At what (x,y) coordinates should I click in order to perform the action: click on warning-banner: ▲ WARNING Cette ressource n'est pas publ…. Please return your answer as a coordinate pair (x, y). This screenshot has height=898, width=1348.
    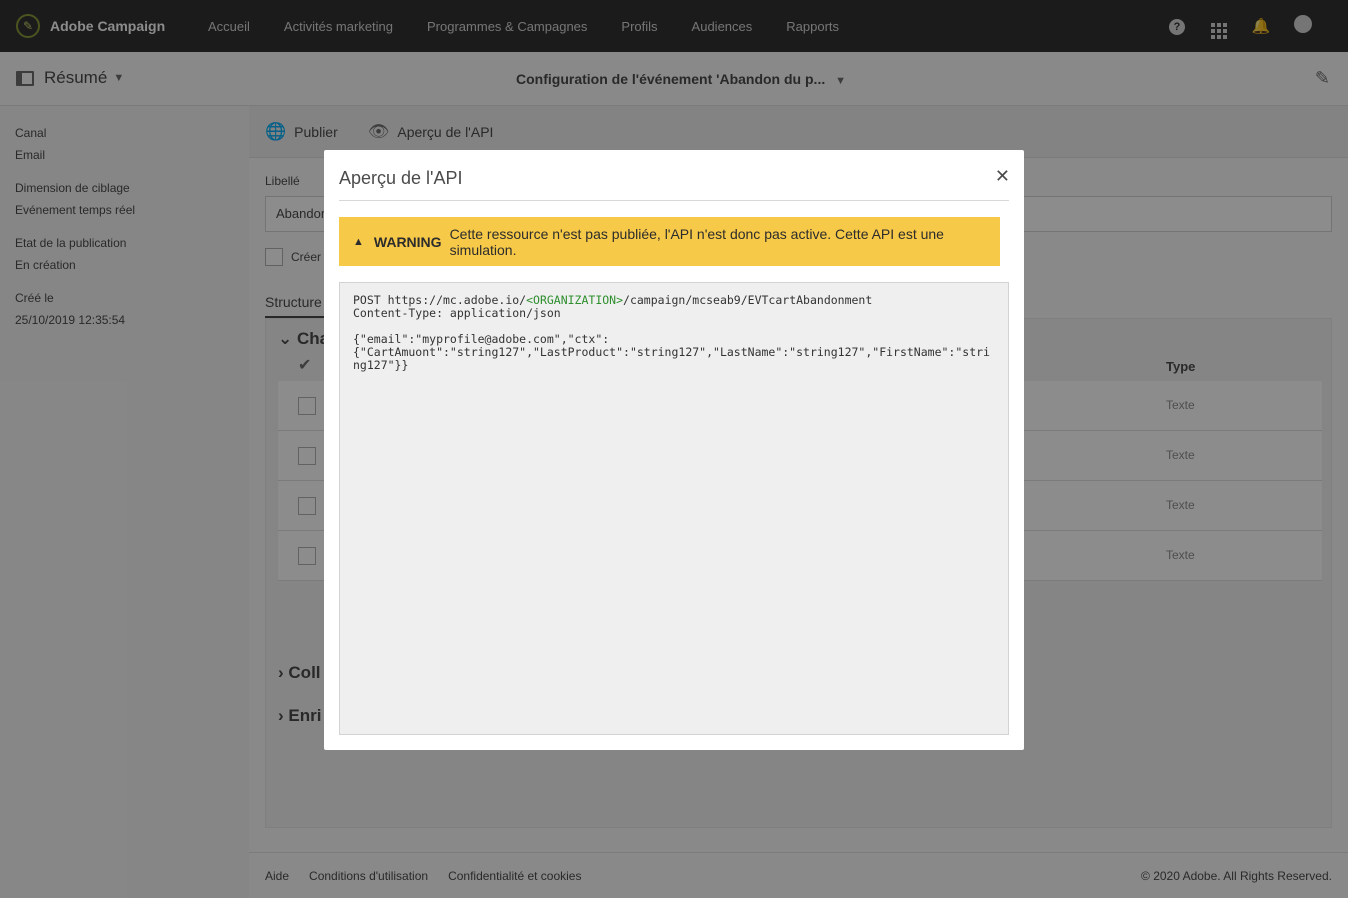
    Looking at the image, I should click on (669, 241).